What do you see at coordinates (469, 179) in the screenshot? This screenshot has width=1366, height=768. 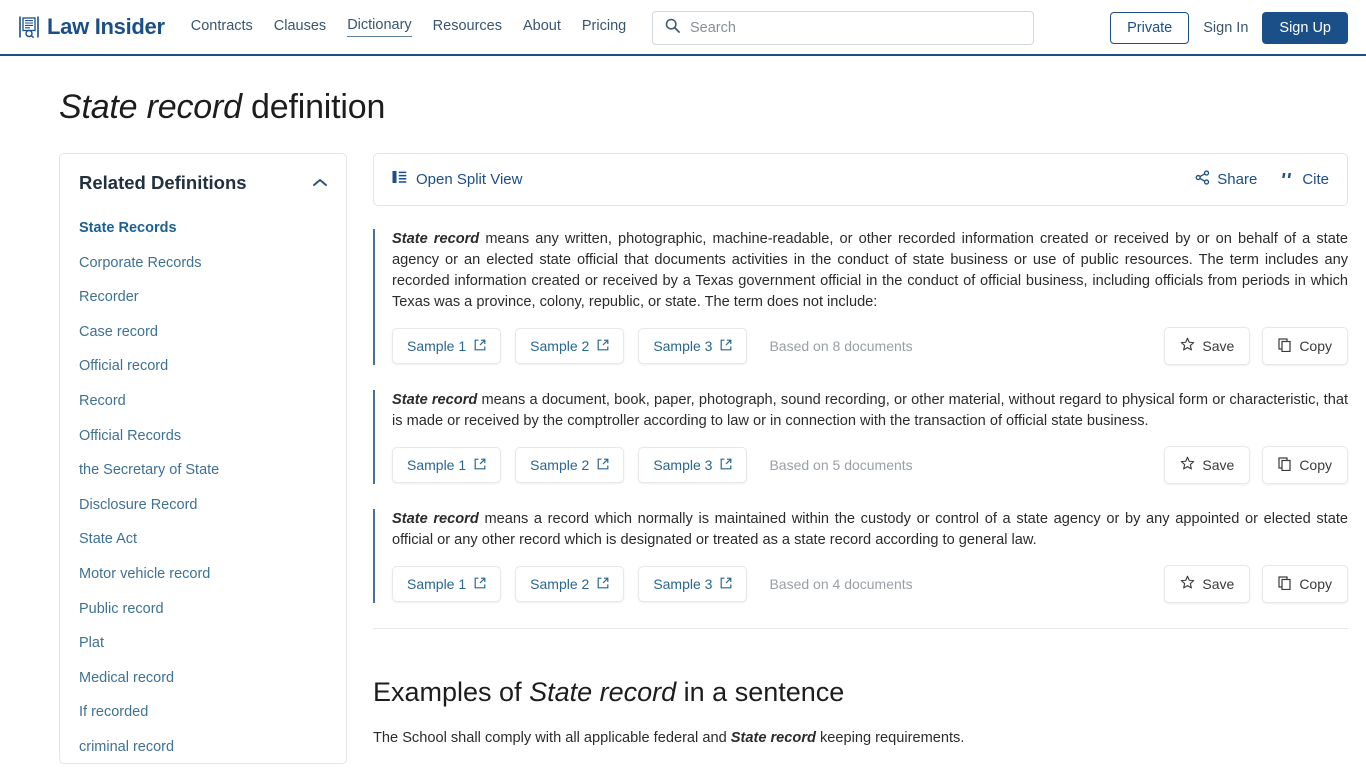 I see `open-split-view-label: Open Split View` at bounding box center [469, 179].